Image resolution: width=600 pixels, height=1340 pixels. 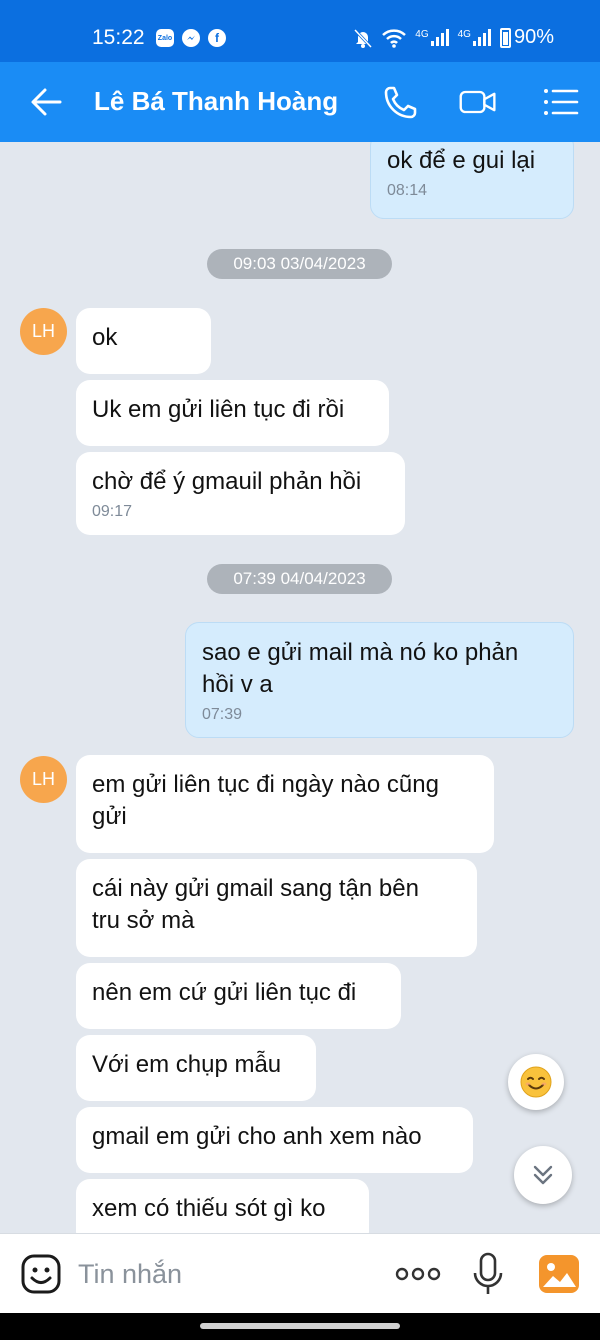 What do you see at coordinates (109, 816) in the screenshot?
I see `message-text: gửi` at bounding box center [109, 816].